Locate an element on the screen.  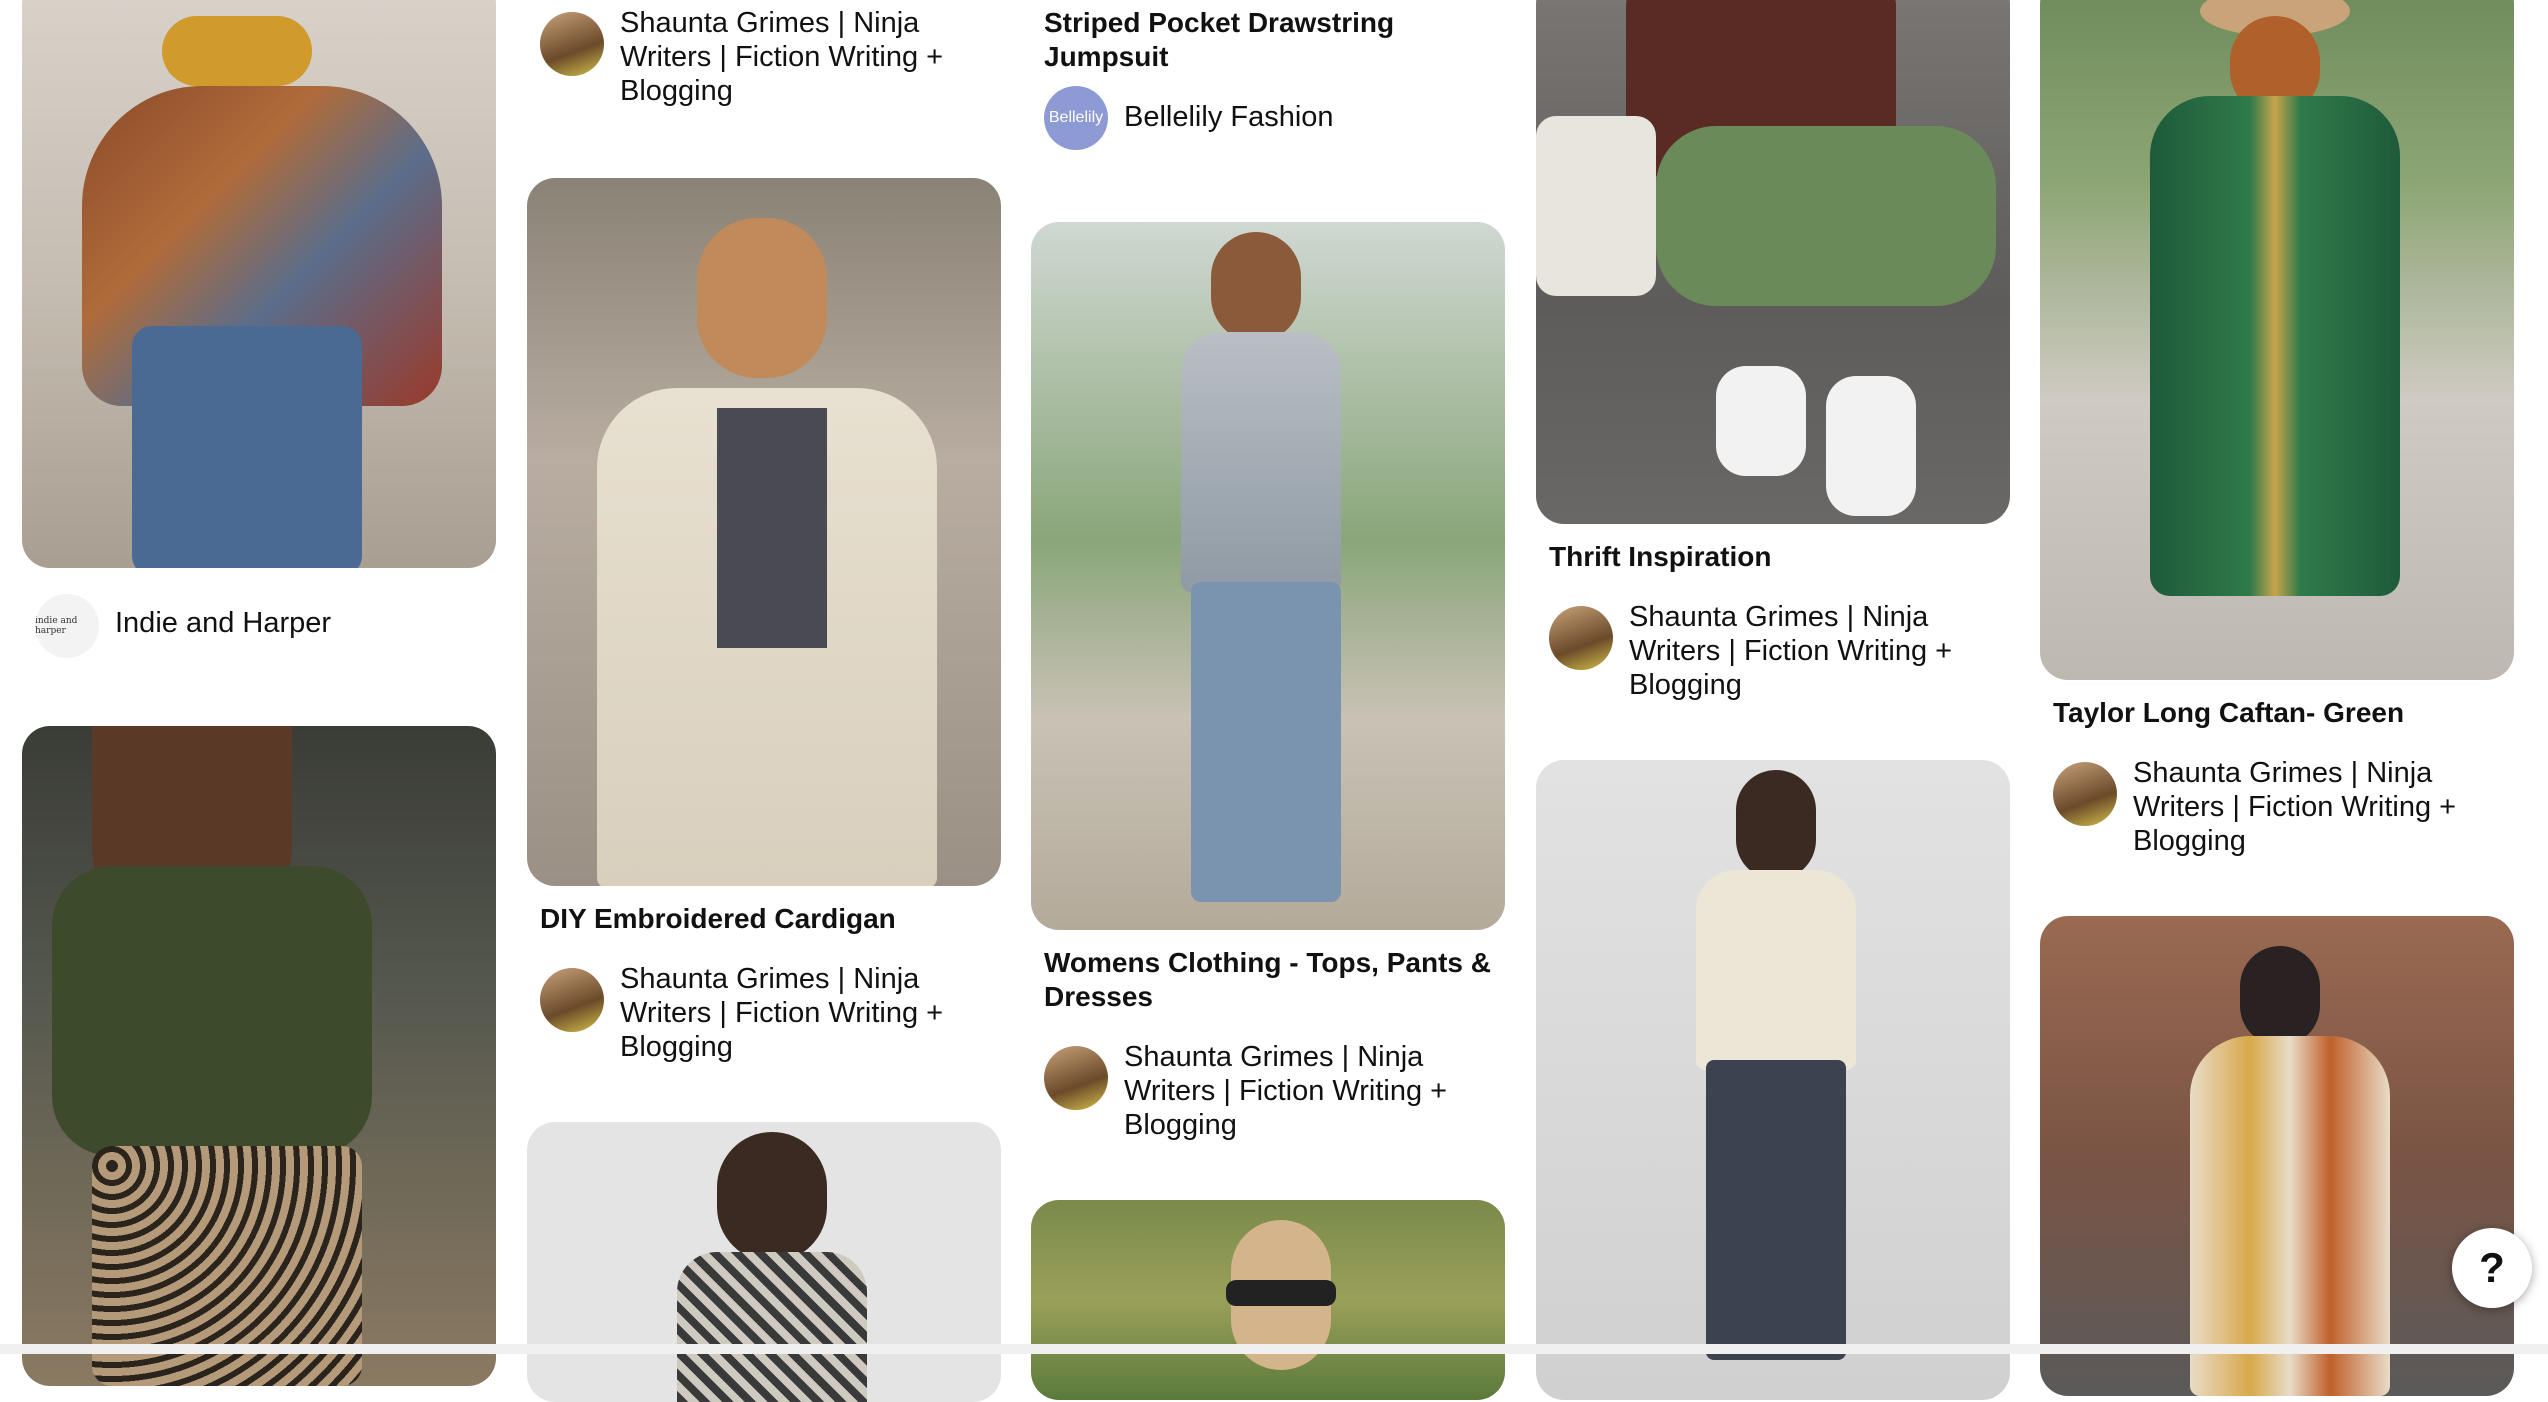
avatar-logo-text: indie and harper is located at coordinates (56, 626).